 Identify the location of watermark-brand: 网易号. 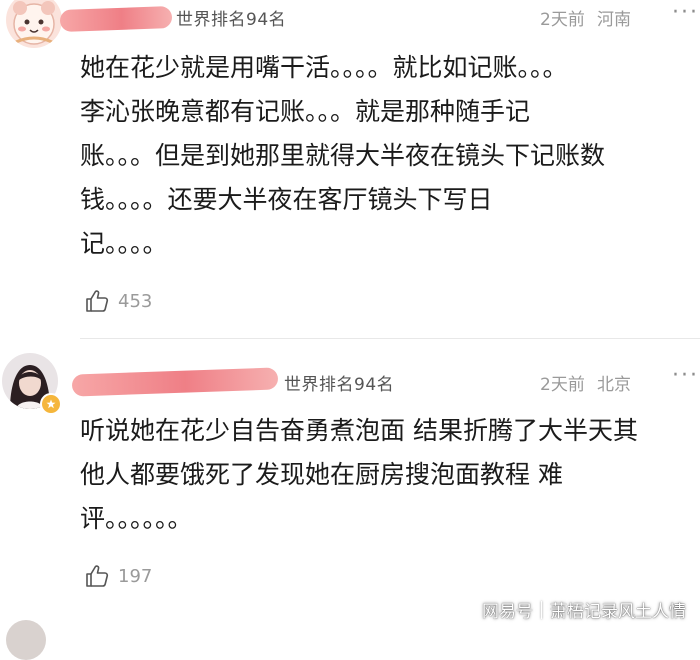
(507, 612).